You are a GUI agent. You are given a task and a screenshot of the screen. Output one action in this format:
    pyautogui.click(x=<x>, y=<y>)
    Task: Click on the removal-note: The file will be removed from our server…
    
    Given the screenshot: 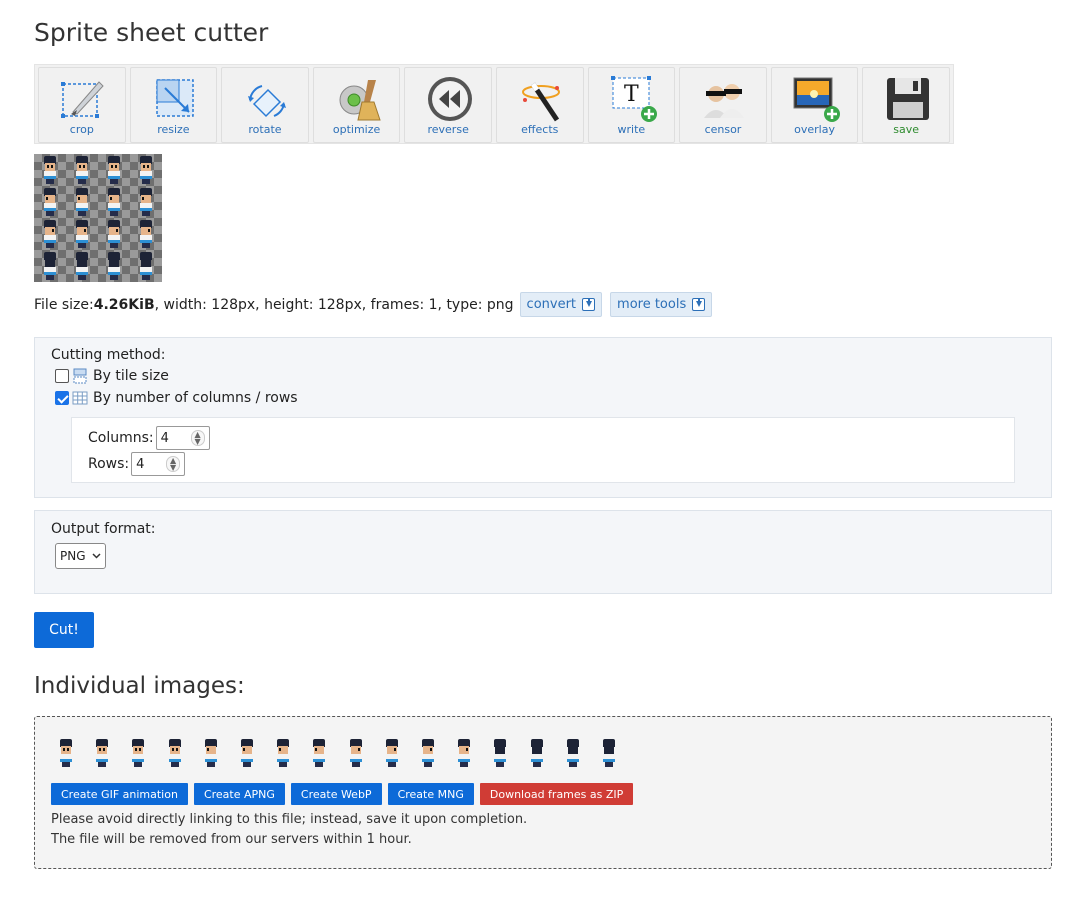 What is the action you would take?
    pyautogui.click(x=231, y=839)
    